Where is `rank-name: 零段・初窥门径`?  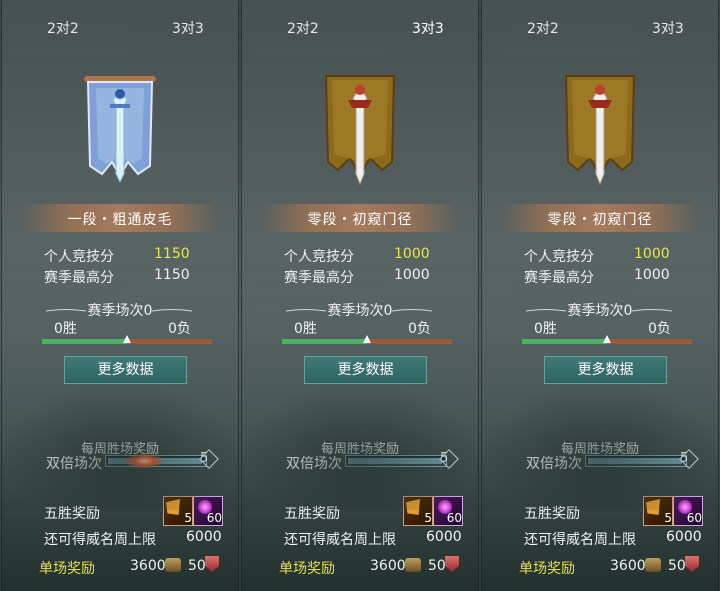
rank-name: 零段・初窥门径 is located at coordinates (600, 220).